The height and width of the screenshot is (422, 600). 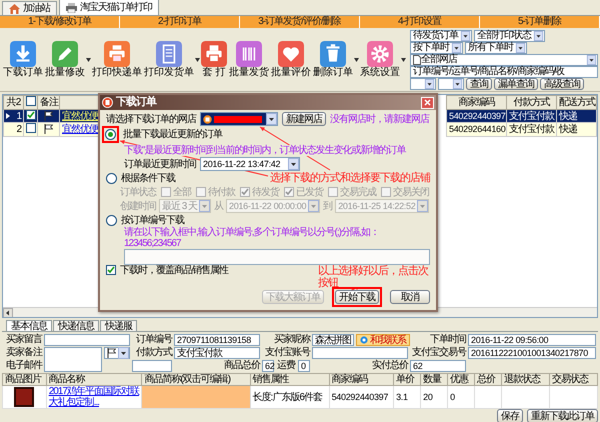 What do you see at coordinates (94, 380) in the screenshot?
I see `column-header: 商品名称` at bounding box center [94, 380].